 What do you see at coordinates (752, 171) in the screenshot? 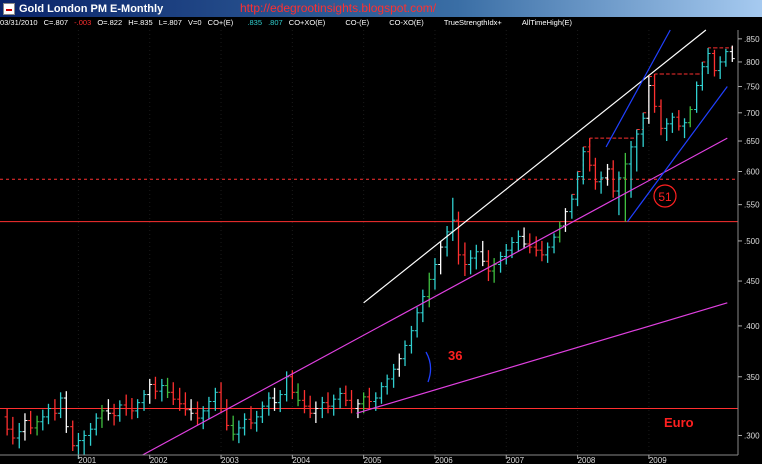
I see `y-tick-label: .600` at bounding box center [752, 171].